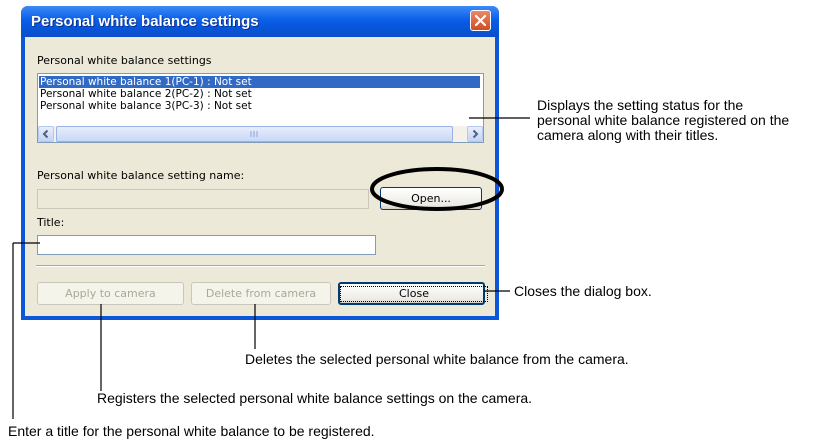  What do you see at coordinates (583, 291) in the screenshot?
I see `close-annotation: Closes the dialog box.` at bounding box center [583, 291].